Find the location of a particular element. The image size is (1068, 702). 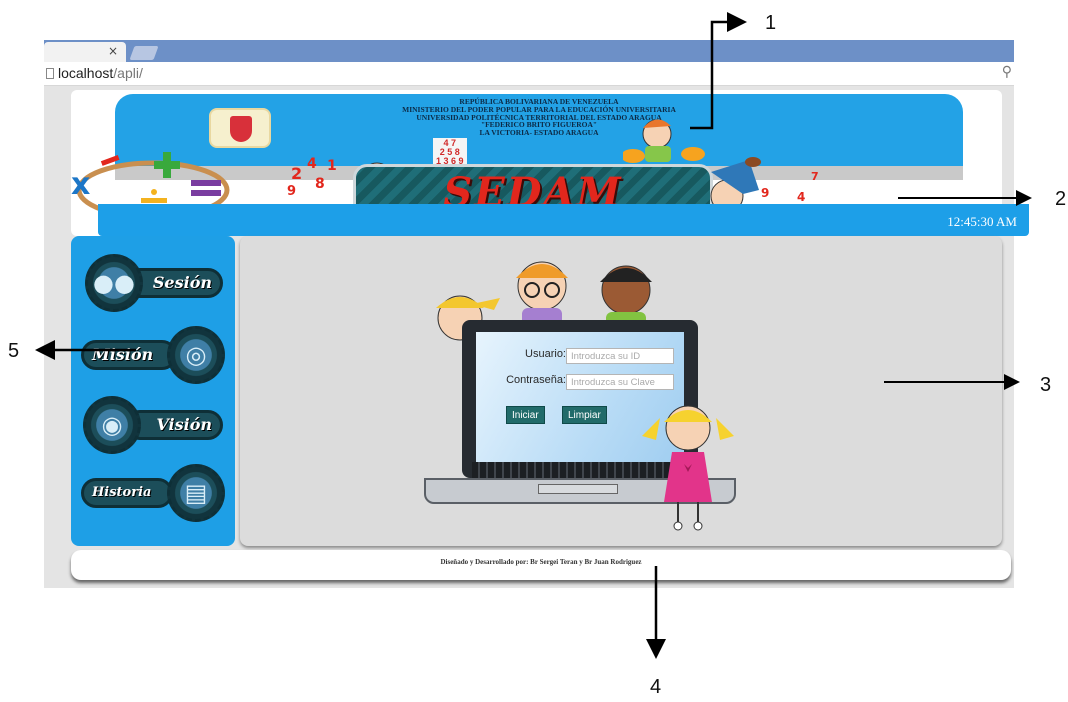

shield-icon is located at coordinates (241, 129).